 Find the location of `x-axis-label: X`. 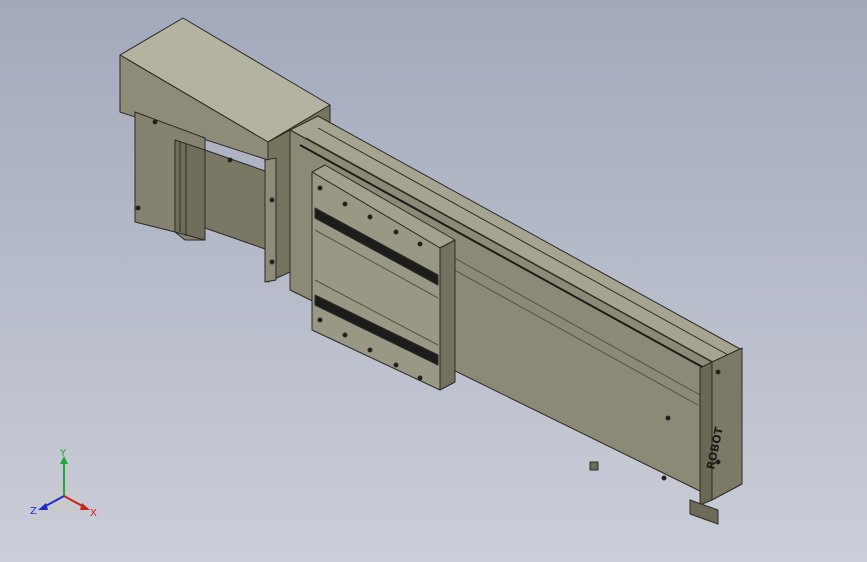

x-axis-label: X is located at coordinates (93, 513).